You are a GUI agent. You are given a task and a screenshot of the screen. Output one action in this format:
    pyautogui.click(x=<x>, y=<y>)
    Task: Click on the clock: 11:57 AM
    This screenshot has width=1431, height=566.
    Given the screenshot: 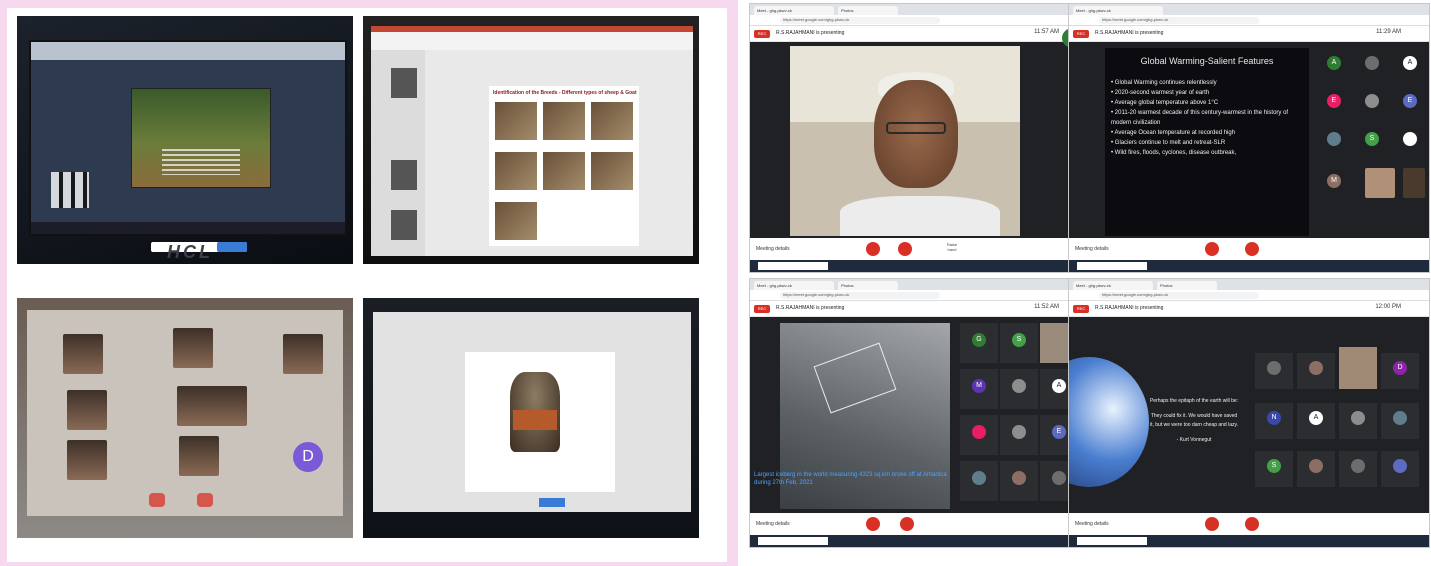 What is the action you would take?
    pyautogui.click(x=1046, y=32)
    